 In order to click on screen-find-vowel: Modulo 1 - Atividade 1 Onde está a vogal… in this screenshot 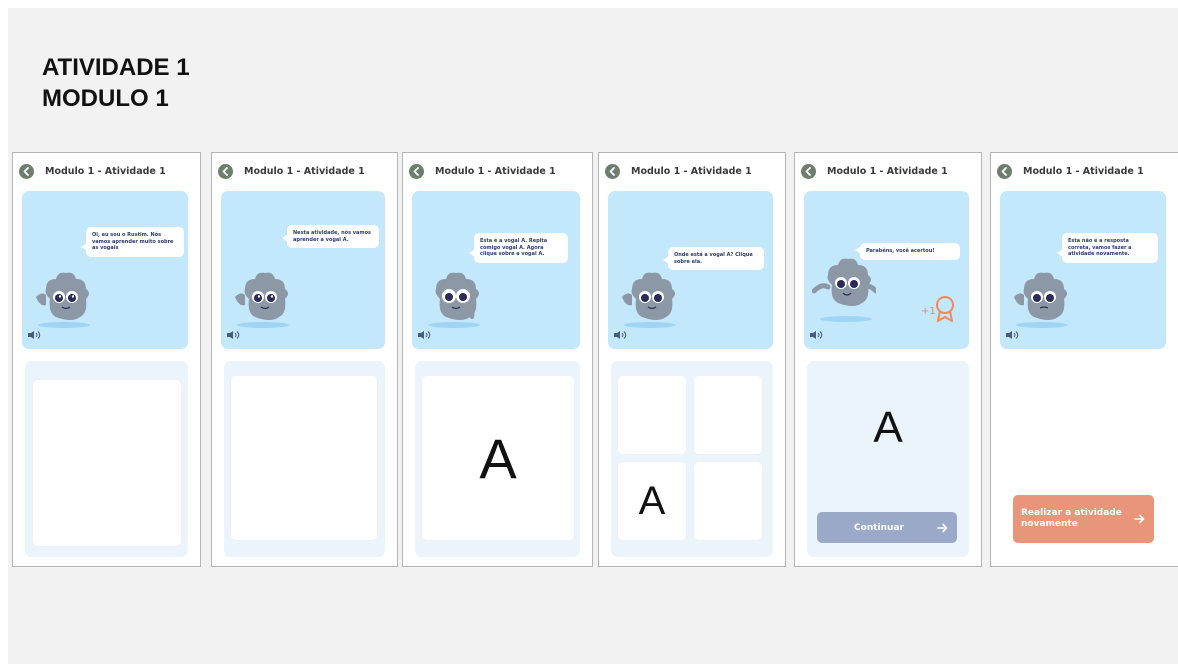, I will do `click(692, 359)`.